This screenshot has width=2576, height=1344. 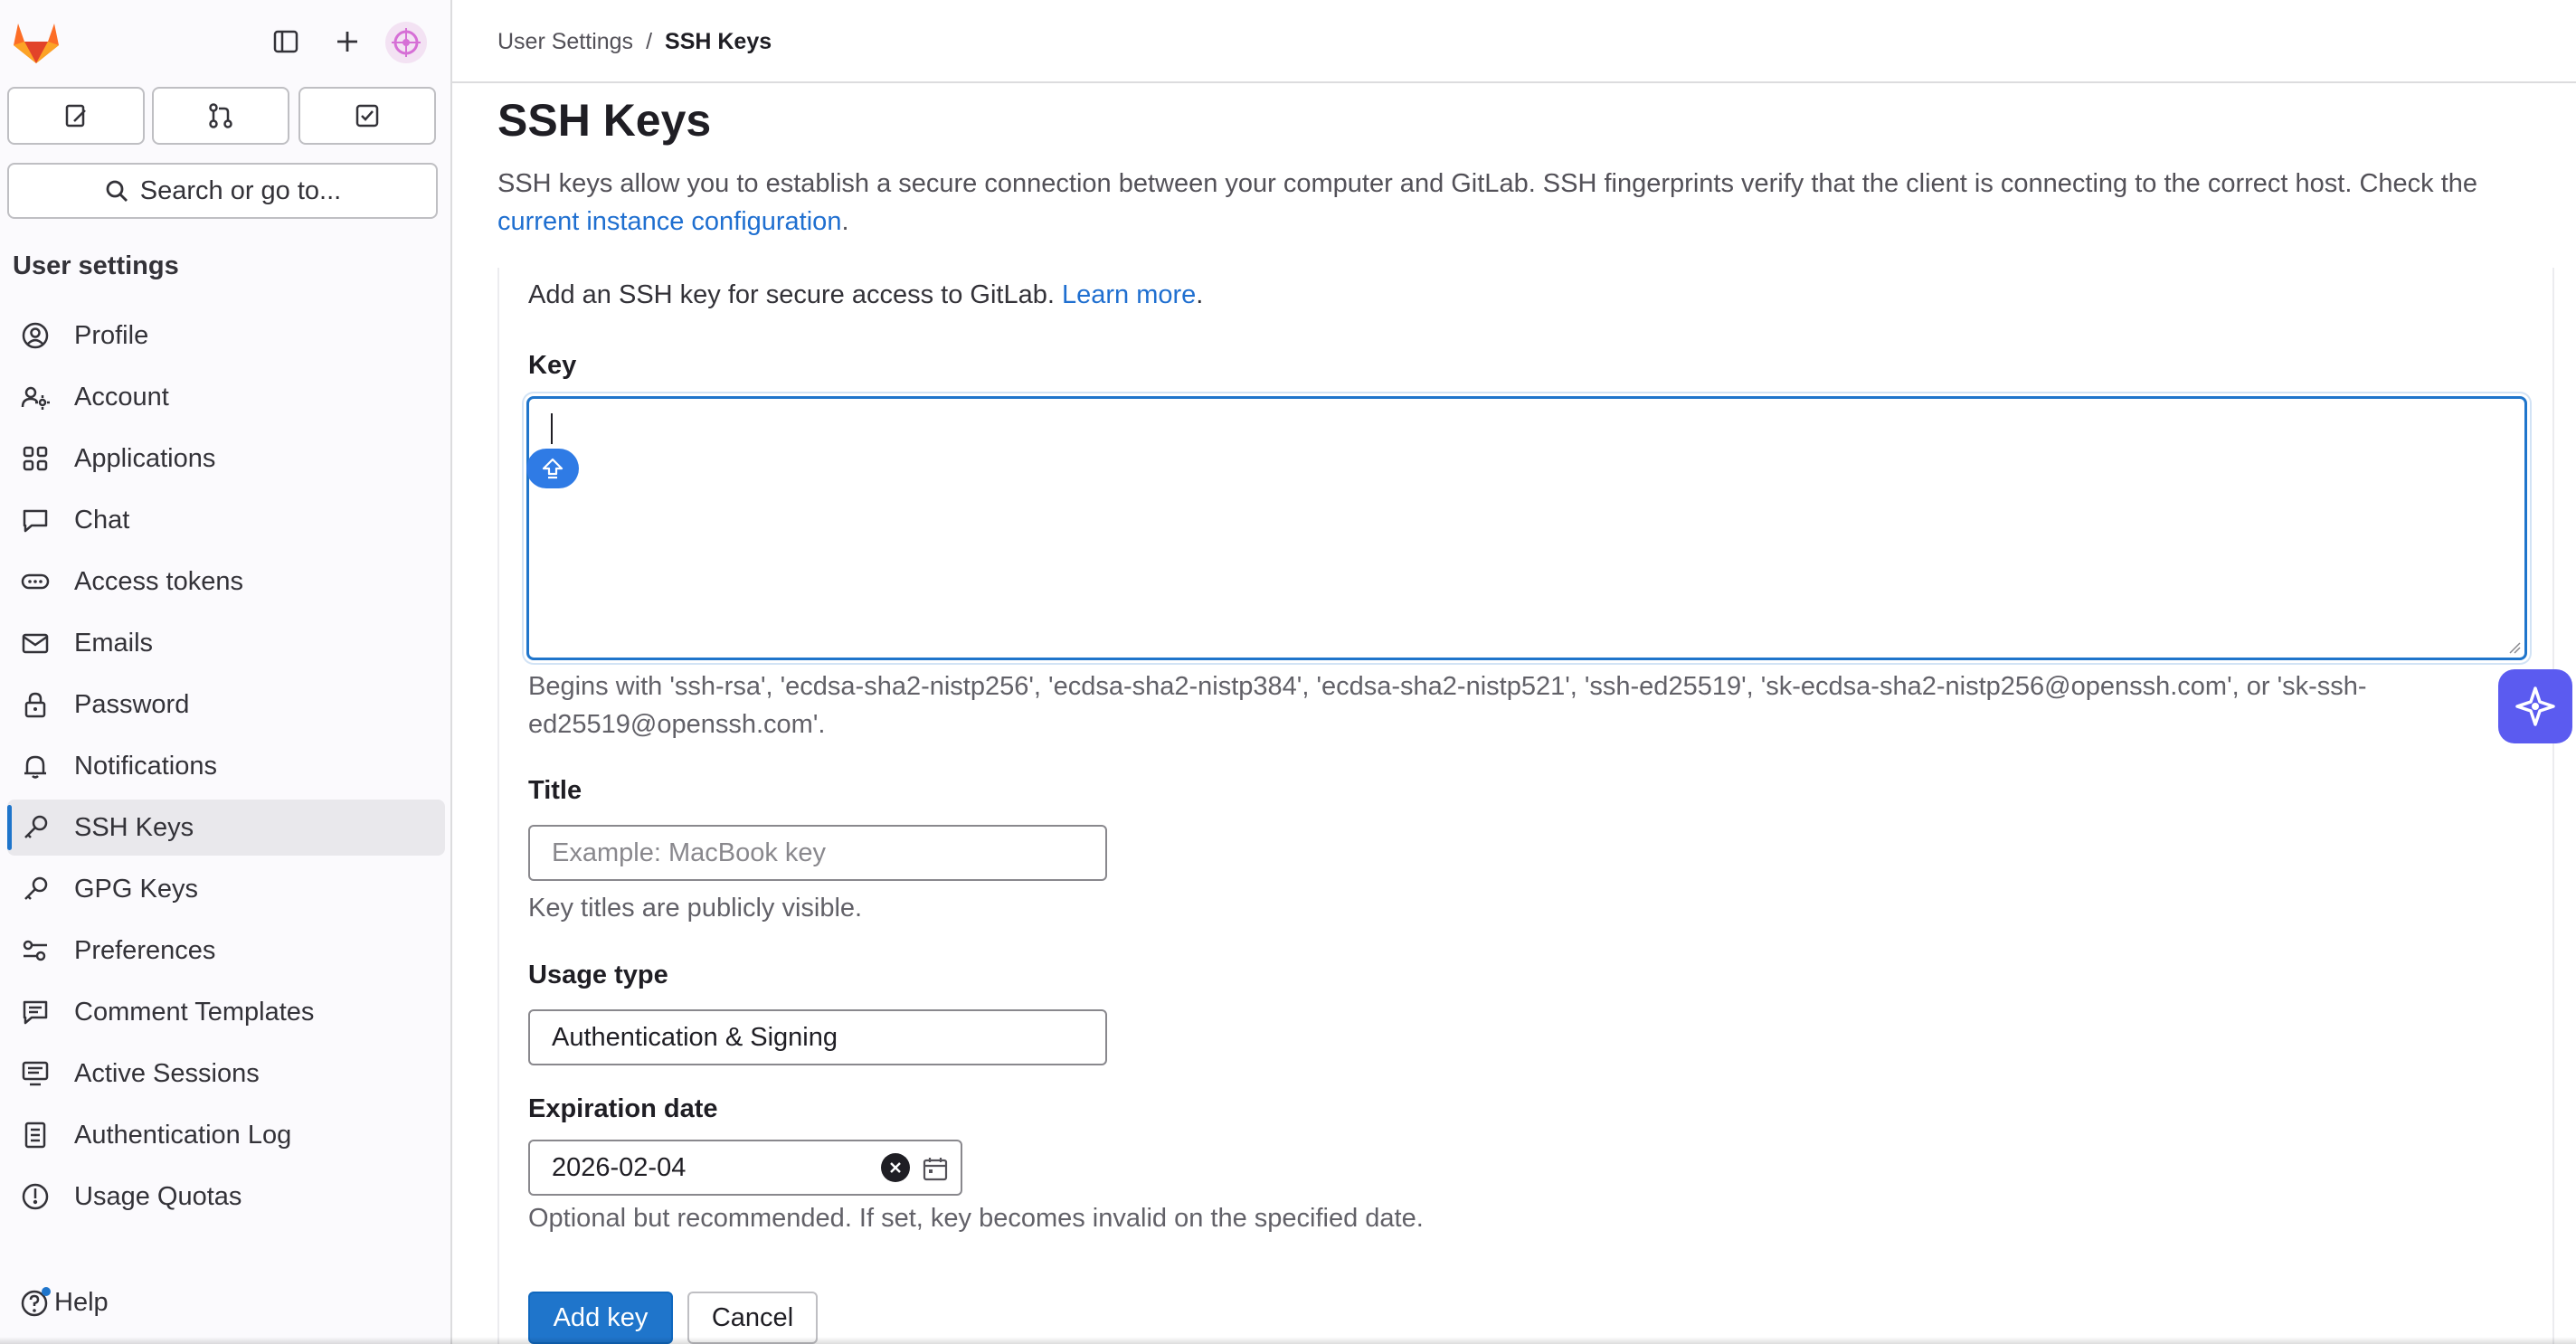 I want to click on todo-icon, so click(x=368, y=115).